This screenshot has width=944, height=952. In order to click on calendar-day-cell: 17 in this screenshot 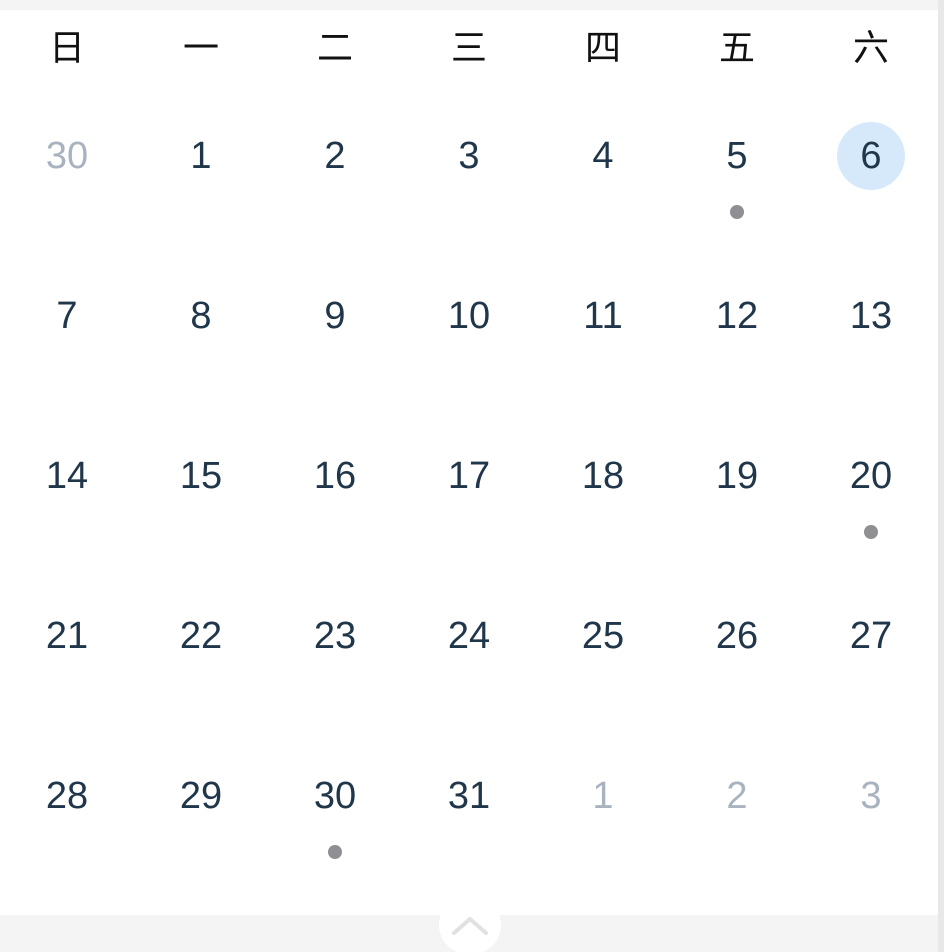, I will do `click(469, 501)`.